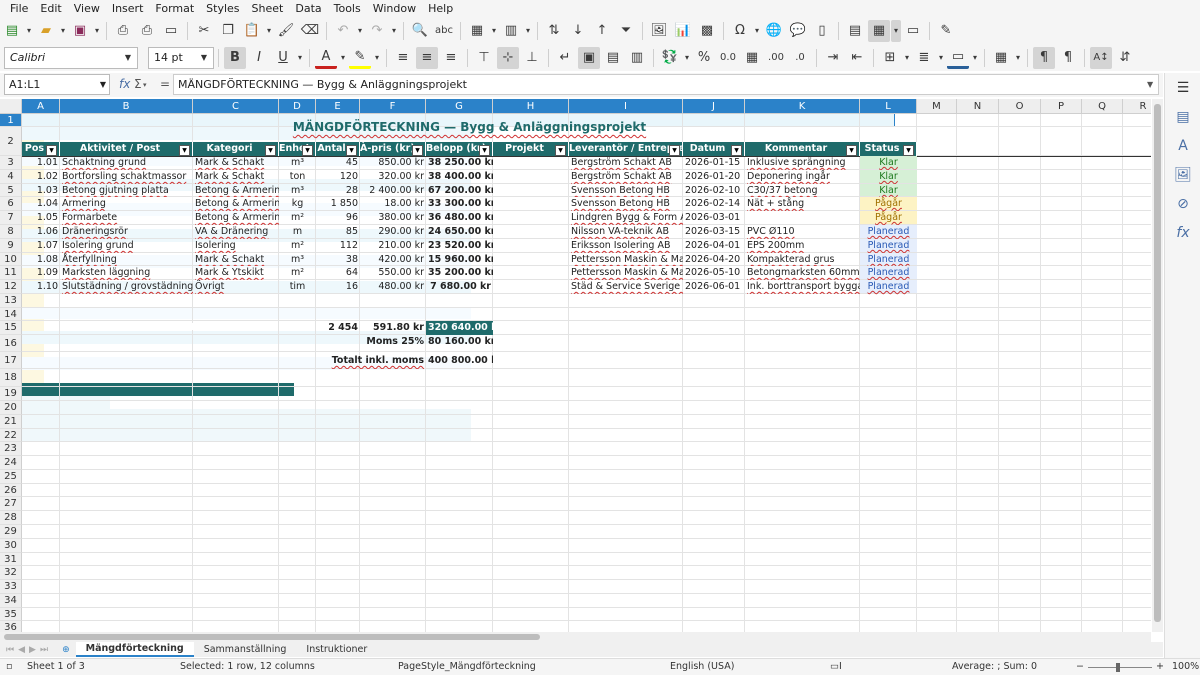 The width and height of the screenshot is (1200, 675). I want to click on italic-icon: I, so click(259, 58).